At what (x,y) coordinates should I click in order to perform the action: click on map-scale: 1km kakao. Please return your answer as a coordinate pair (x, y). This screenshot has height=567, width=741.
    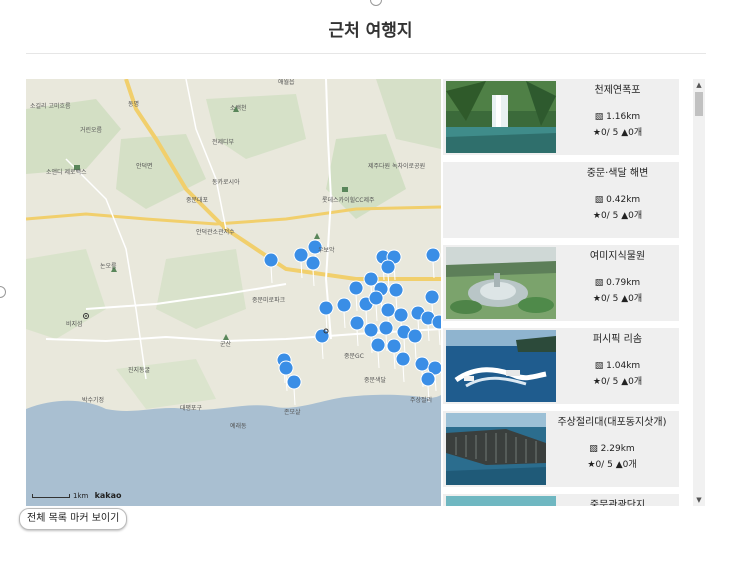
    Looking at the image, I should click on (77, 495).